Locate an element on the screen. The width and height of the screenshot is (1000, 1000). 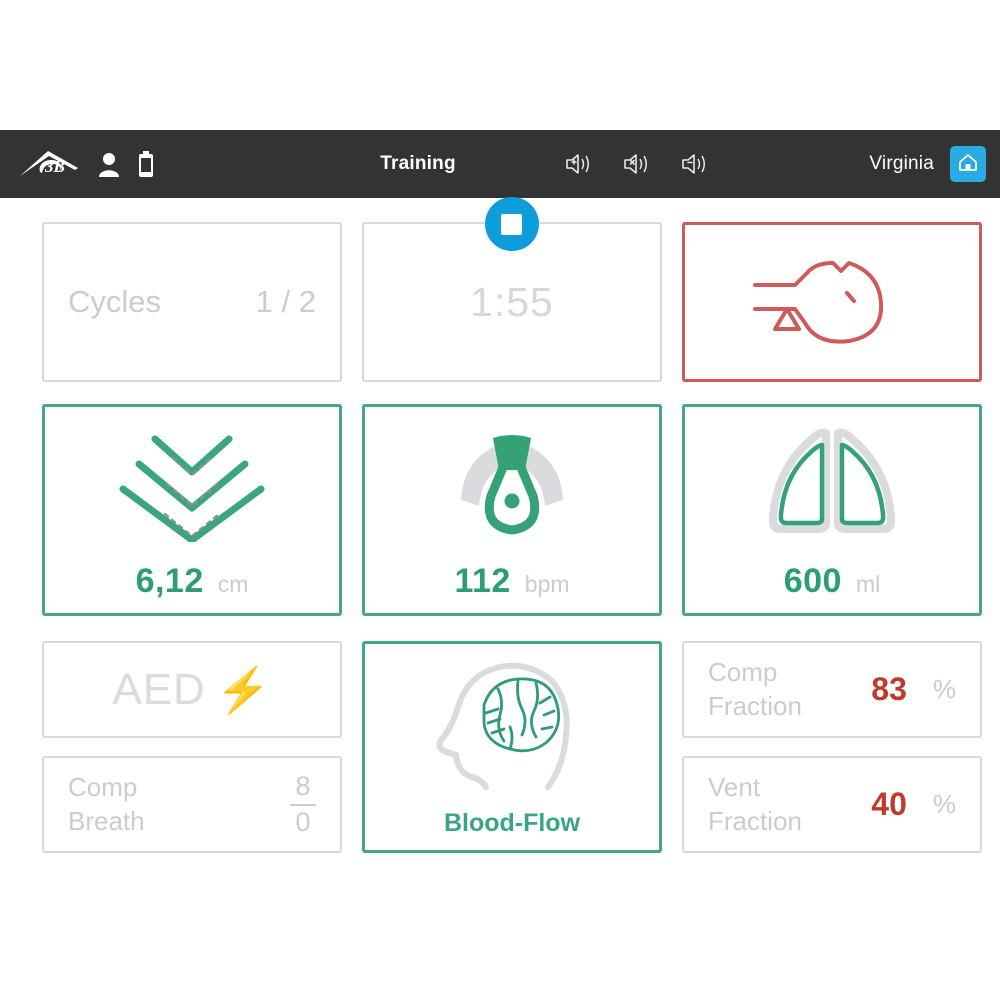
stop-square-icon is located at coordinates (512, 224).